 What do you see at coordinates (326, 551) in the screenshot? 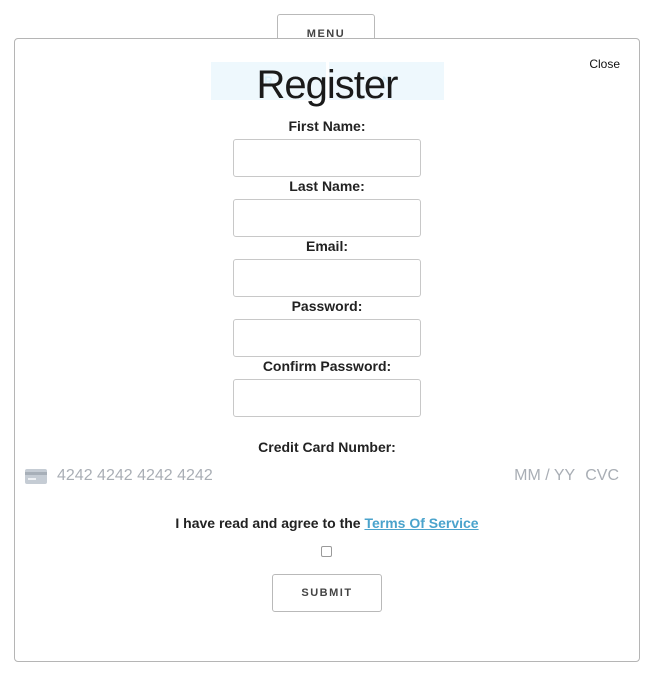
I see `terms-checkbox` at bounding box center [326, 551].